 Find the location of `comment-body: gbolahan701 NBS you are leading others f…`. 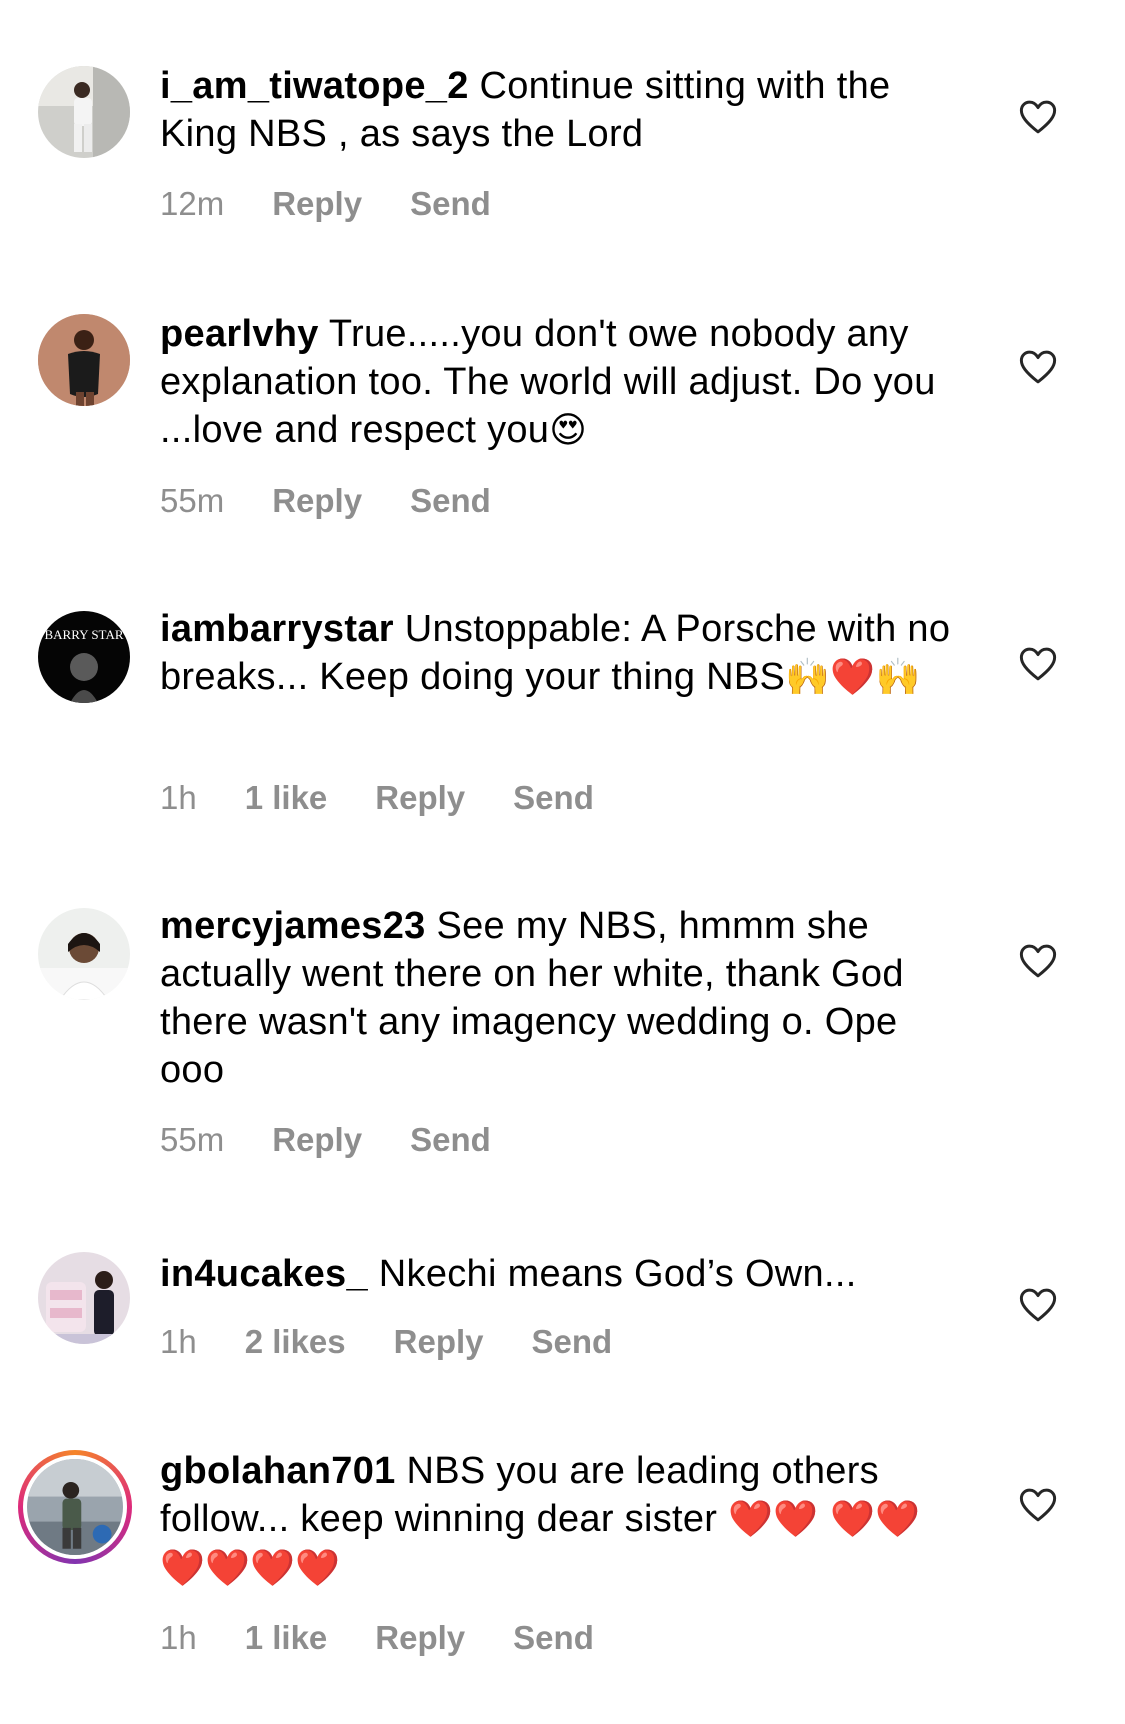

comment-body: gbolahan701 NBS you are leading others f… is located at coordinates (560, 1520).